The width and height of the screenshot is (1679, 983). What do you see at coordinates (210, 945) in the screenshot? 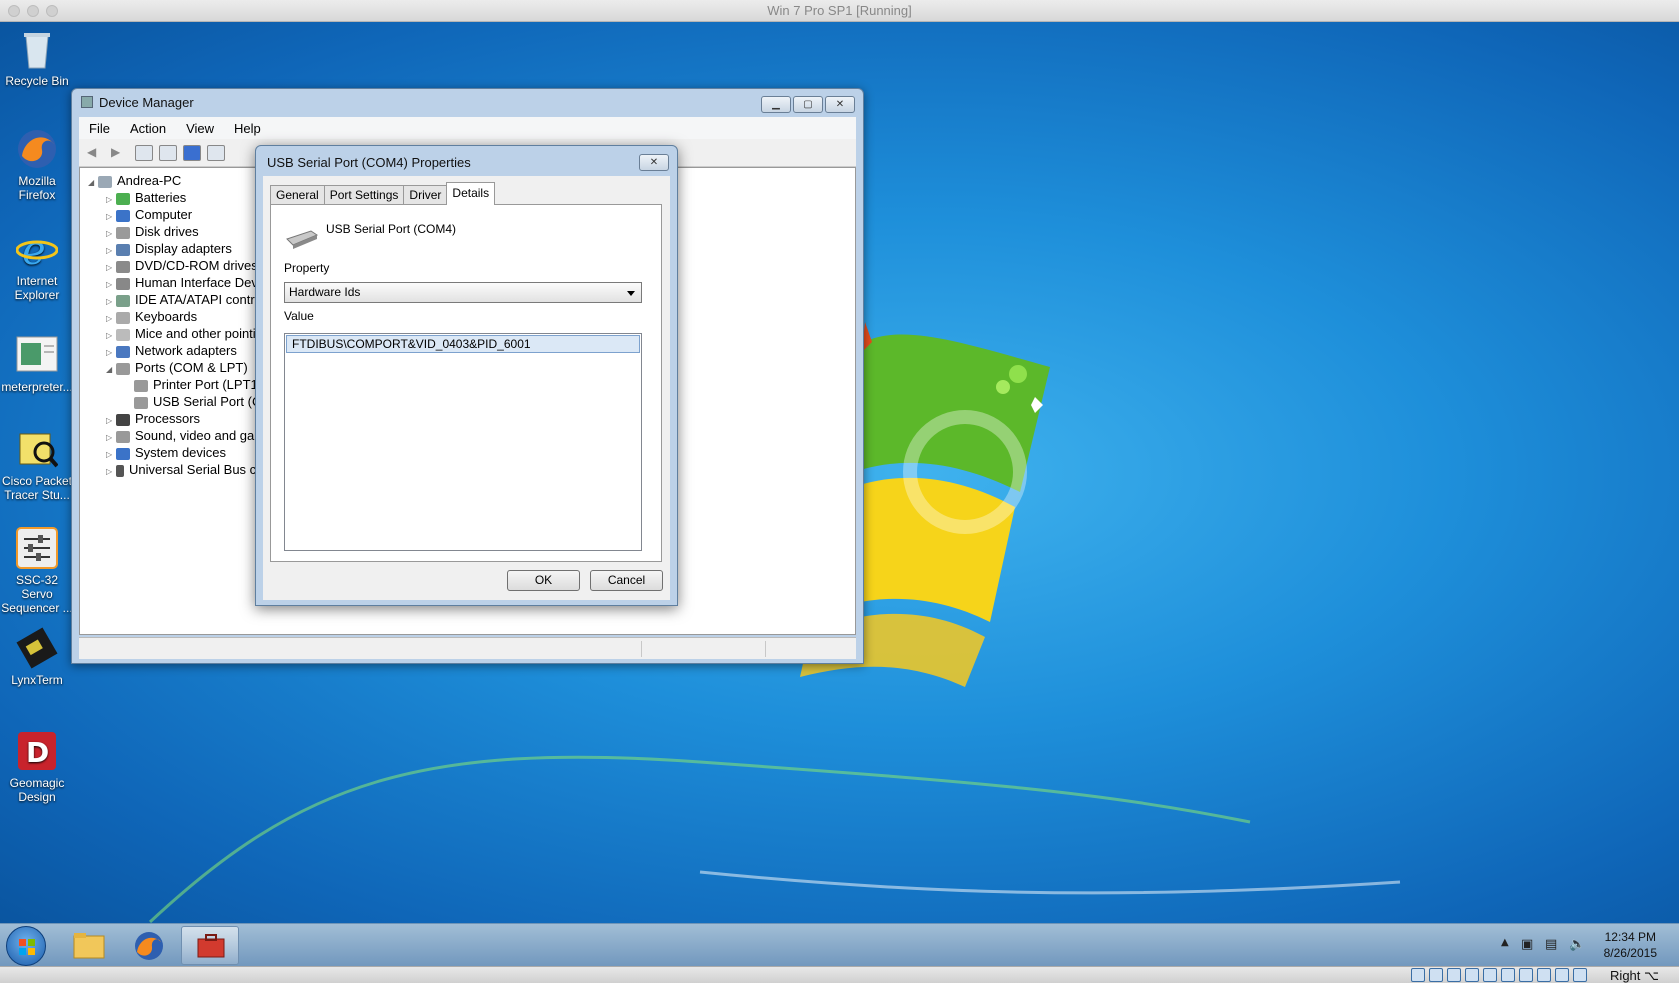
I see `taskbar-device-manager-button` at bounding box center [210, 945].